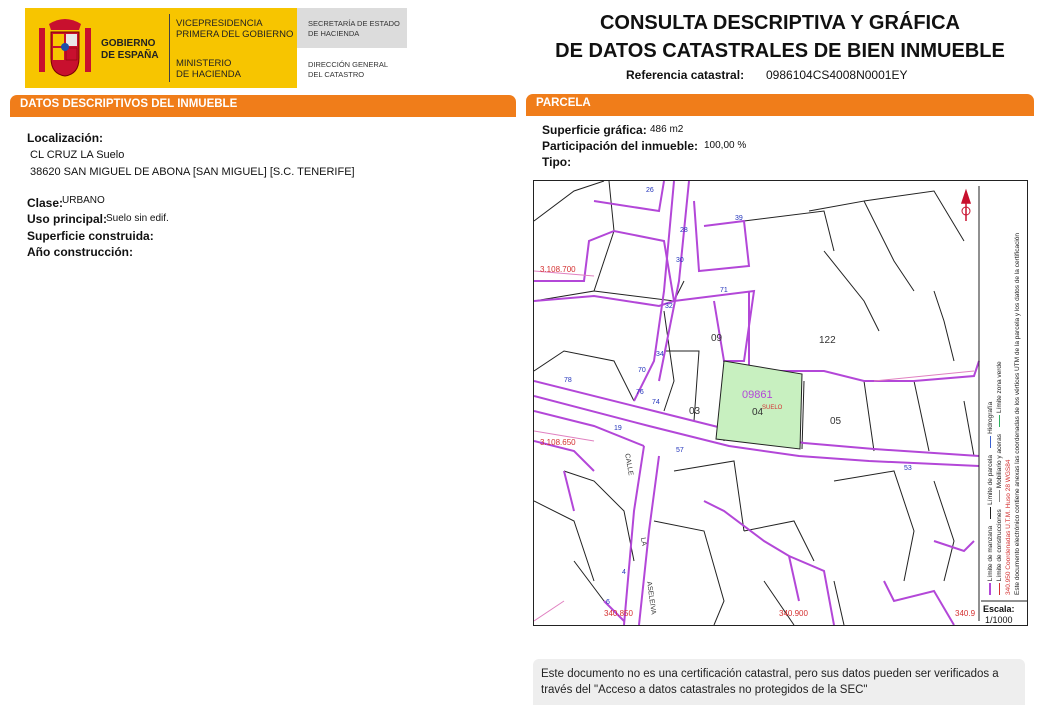  I want to click on house-number: 76, so click(640, 392).